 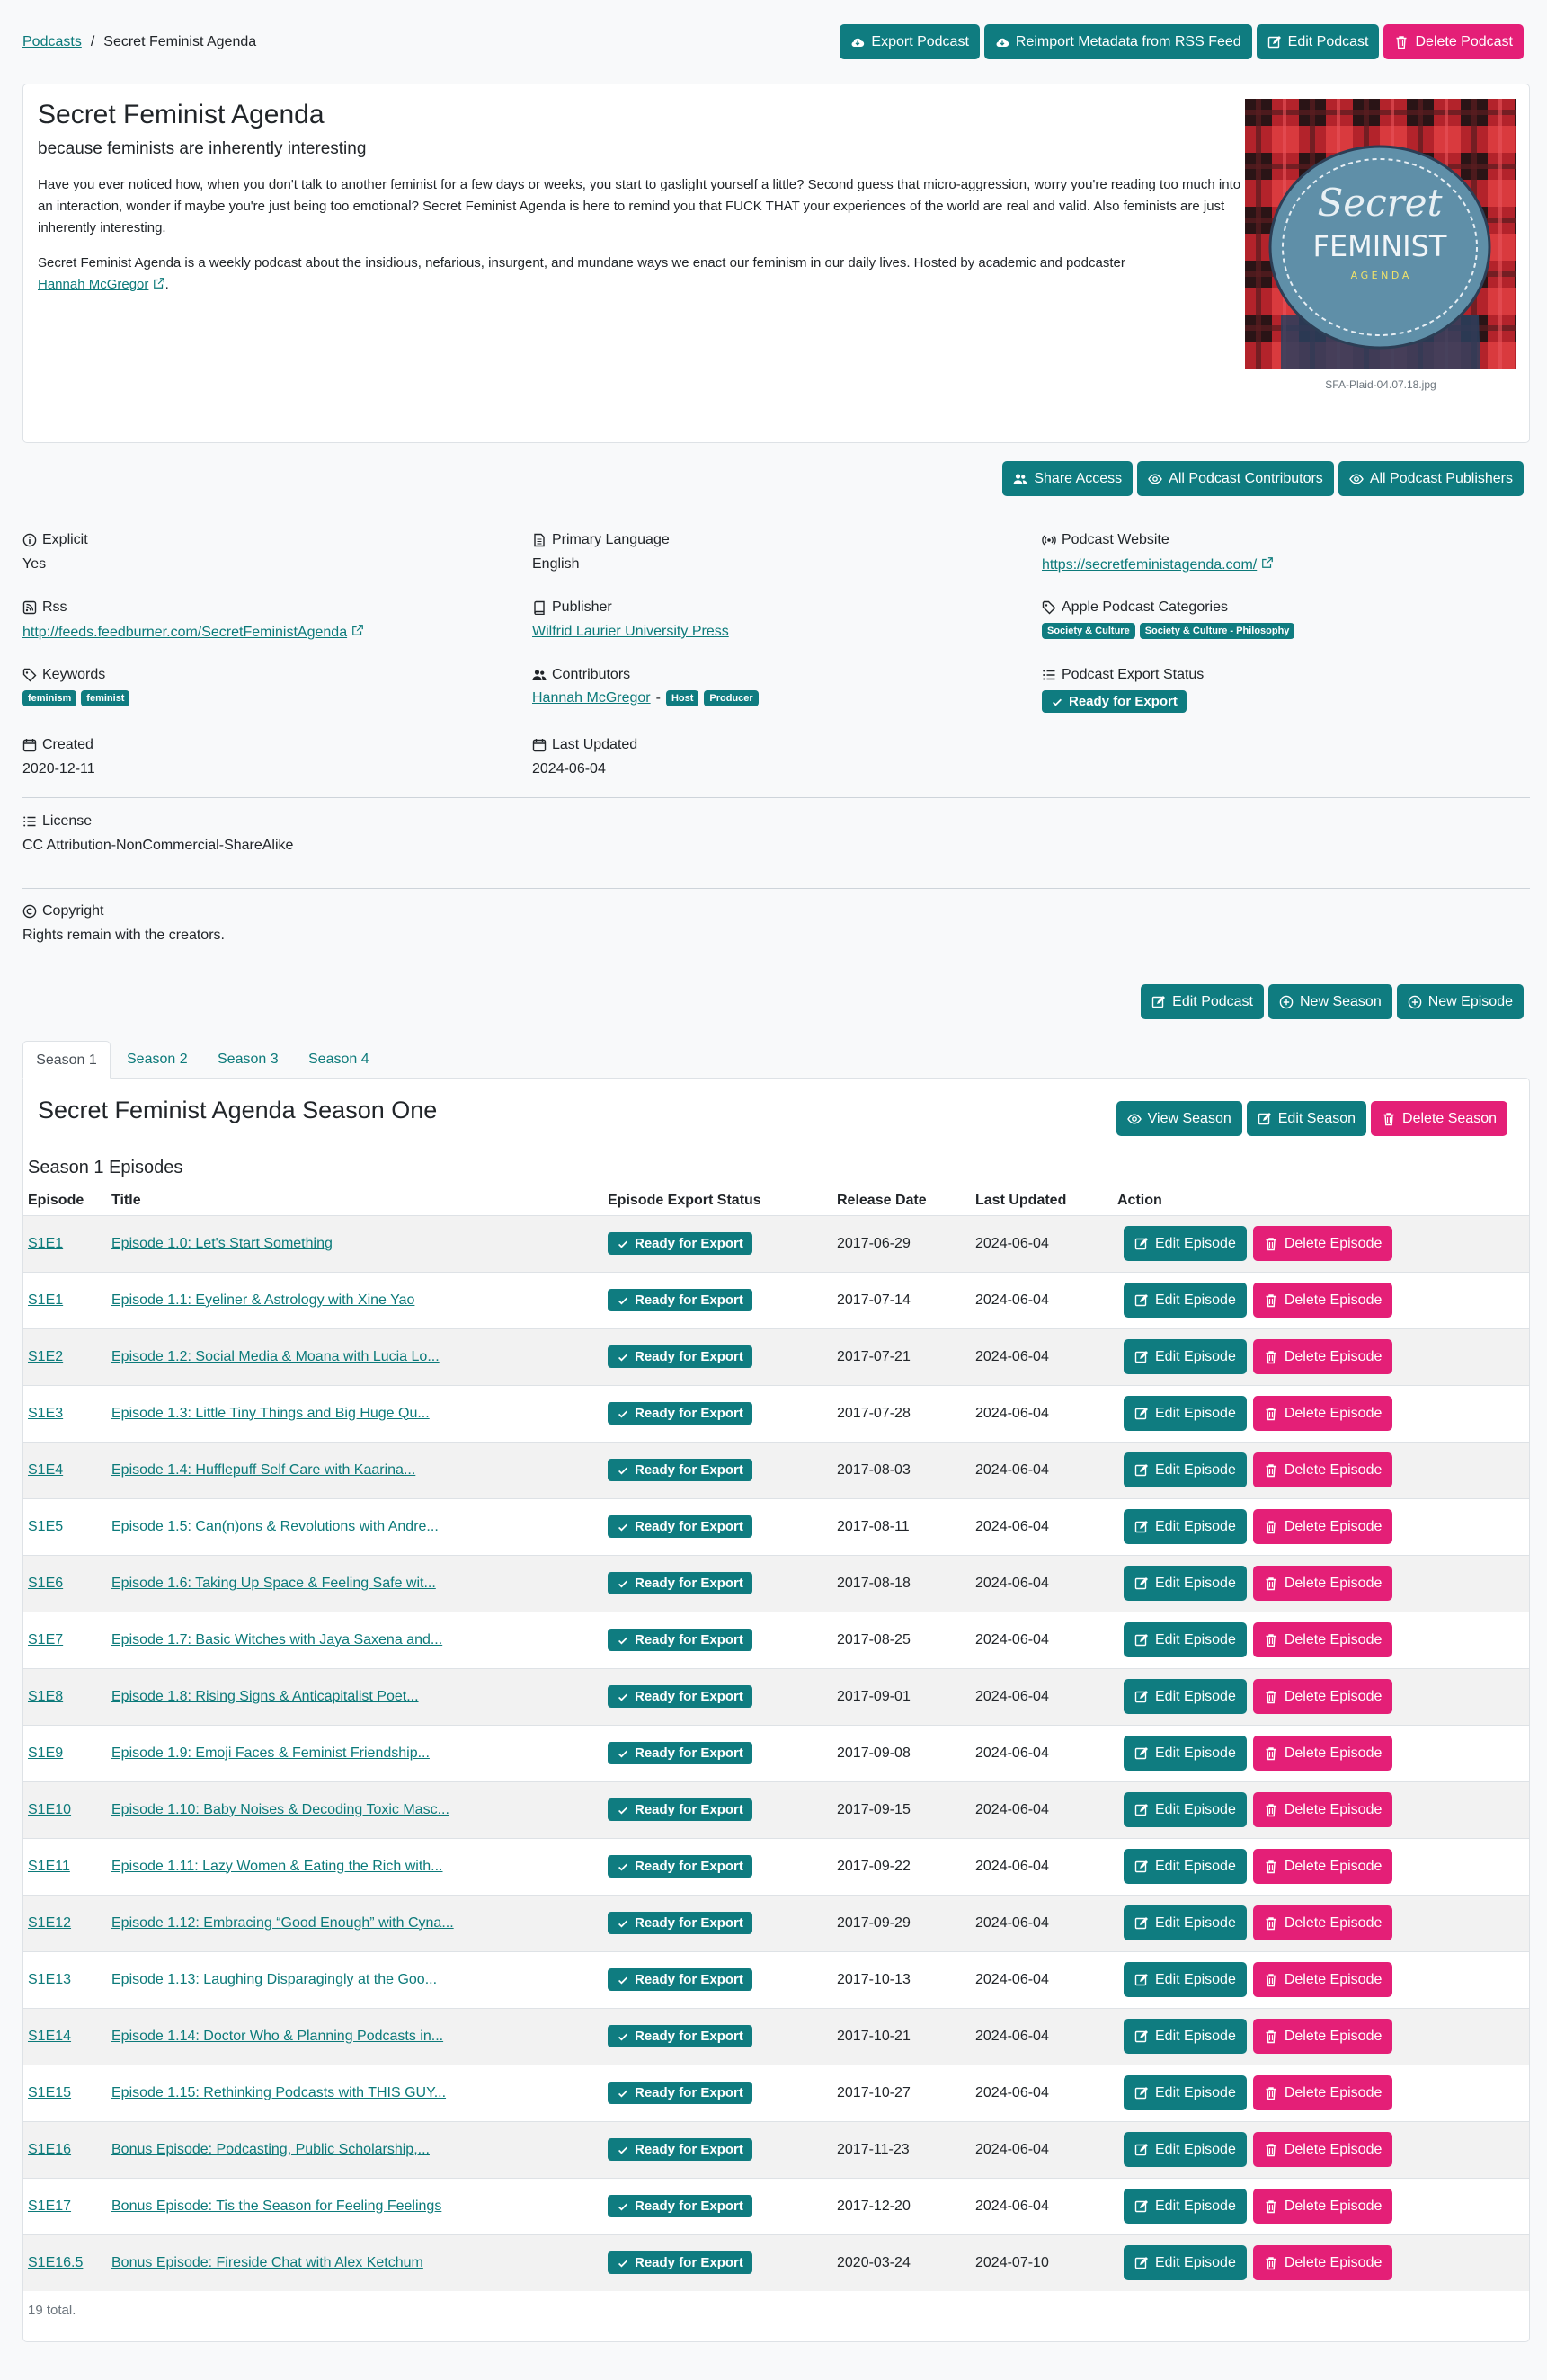 I want to click on delete-season-button: Delete Season, so click(x=1439, y=1119).